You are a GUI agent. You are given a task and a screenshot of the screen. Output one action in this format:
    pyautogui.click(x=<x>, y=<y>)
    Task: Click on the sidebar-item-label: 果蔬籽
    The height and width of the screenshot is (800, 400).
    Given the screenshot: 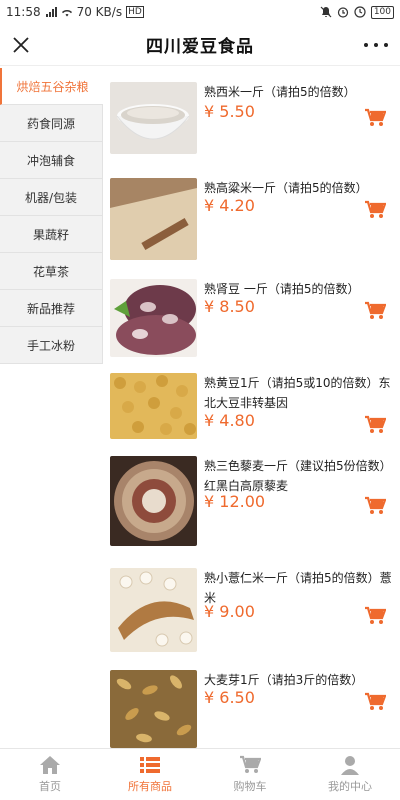 What is the action you would take?
    pyautogui.click(x=50, y=234)
    